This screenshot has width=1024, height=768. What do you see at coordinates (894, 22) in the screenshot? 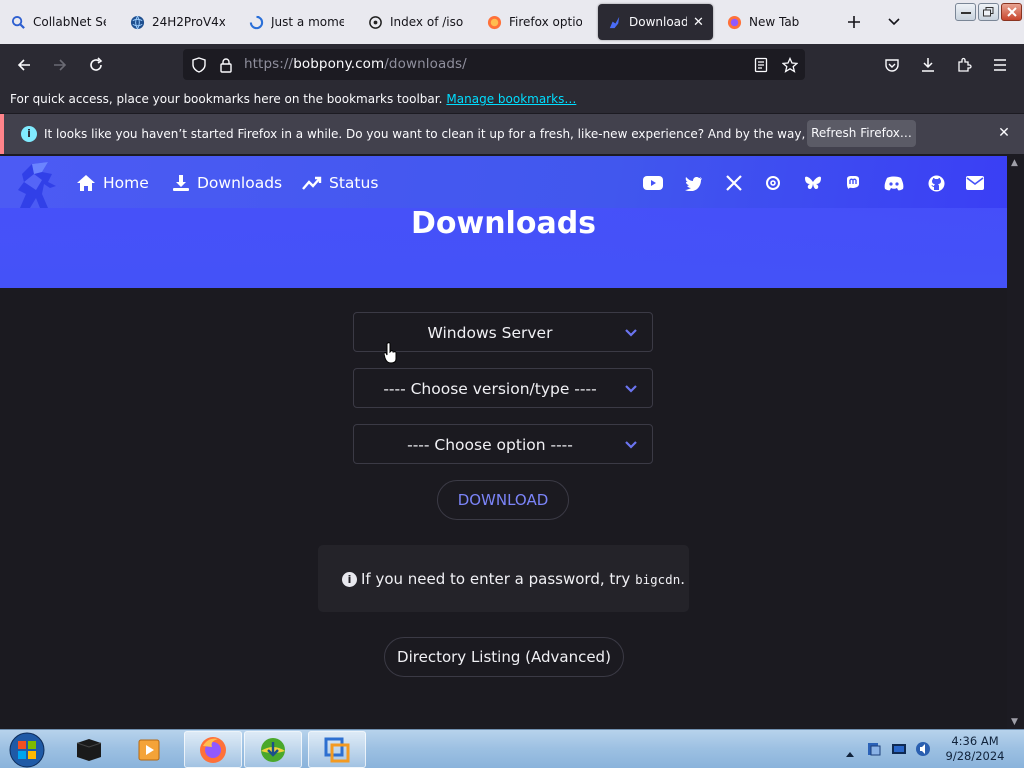
I see `tab-list-chevron-icon` at bounding box center [894, 22].